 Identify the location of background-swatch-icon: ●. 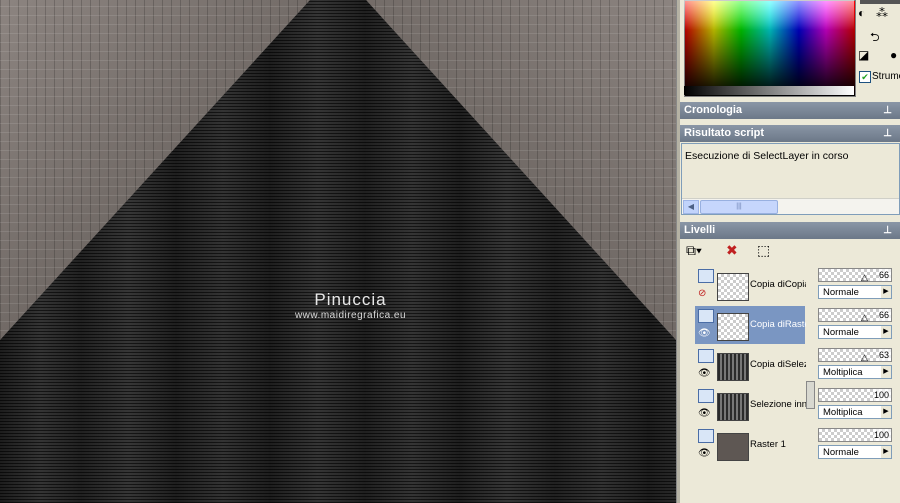
(893, 55).